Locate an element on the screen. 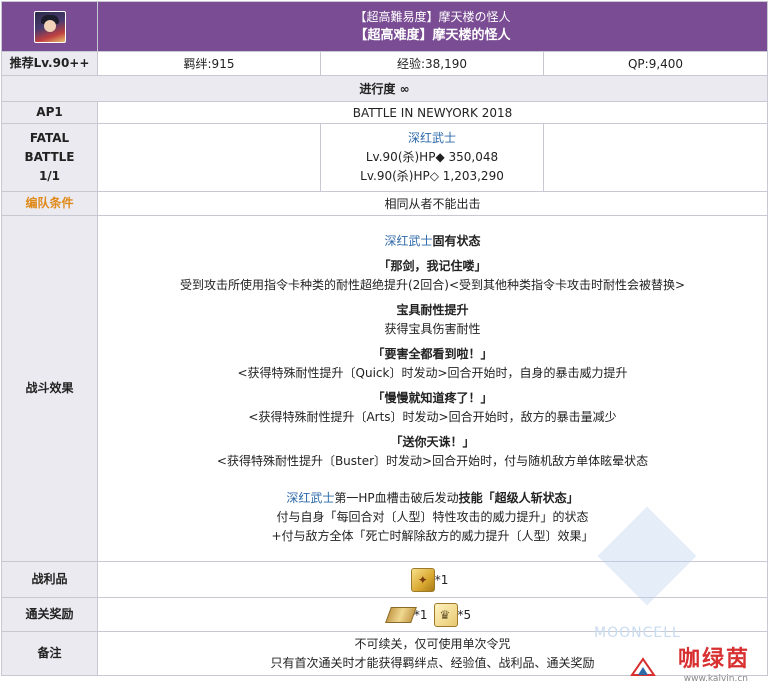 The image size is (768, 685). recommend-level: 推荐Lv.90++ is located at coordinates (49, 63).